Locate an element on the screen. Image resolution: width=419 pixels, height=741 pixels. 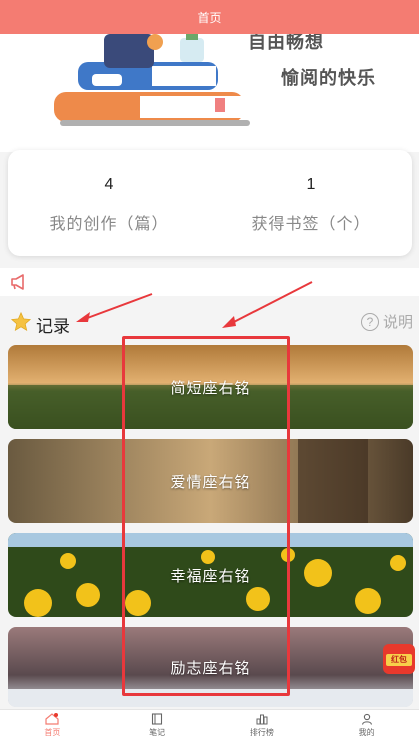
hero-slogan-2: 愉阅的快乐 is located at coordinates (328, 78).